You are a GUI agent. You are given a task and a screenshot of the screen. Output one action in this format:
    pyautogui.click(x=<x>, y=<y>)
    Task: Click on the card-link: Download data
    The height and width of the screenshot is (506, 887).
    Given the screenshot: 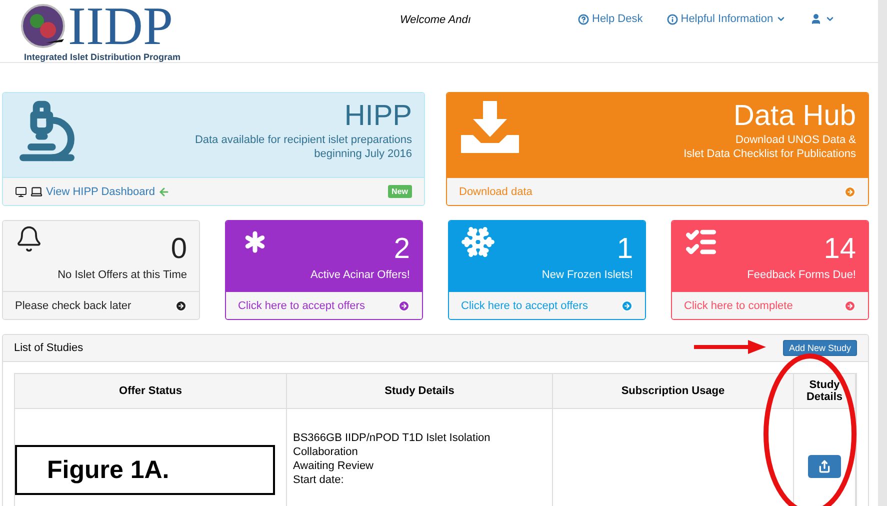 What is the action you would take?
    pyautogui.click(x=495, y=192)
    